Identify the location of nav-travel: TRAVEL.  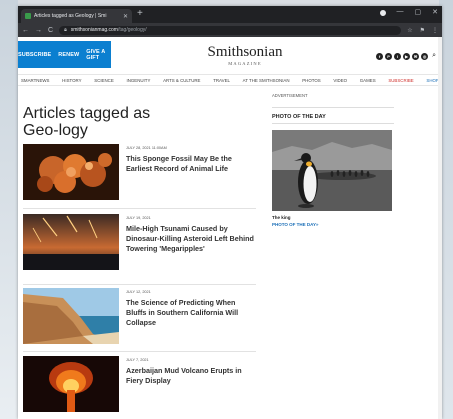
(221, 80).